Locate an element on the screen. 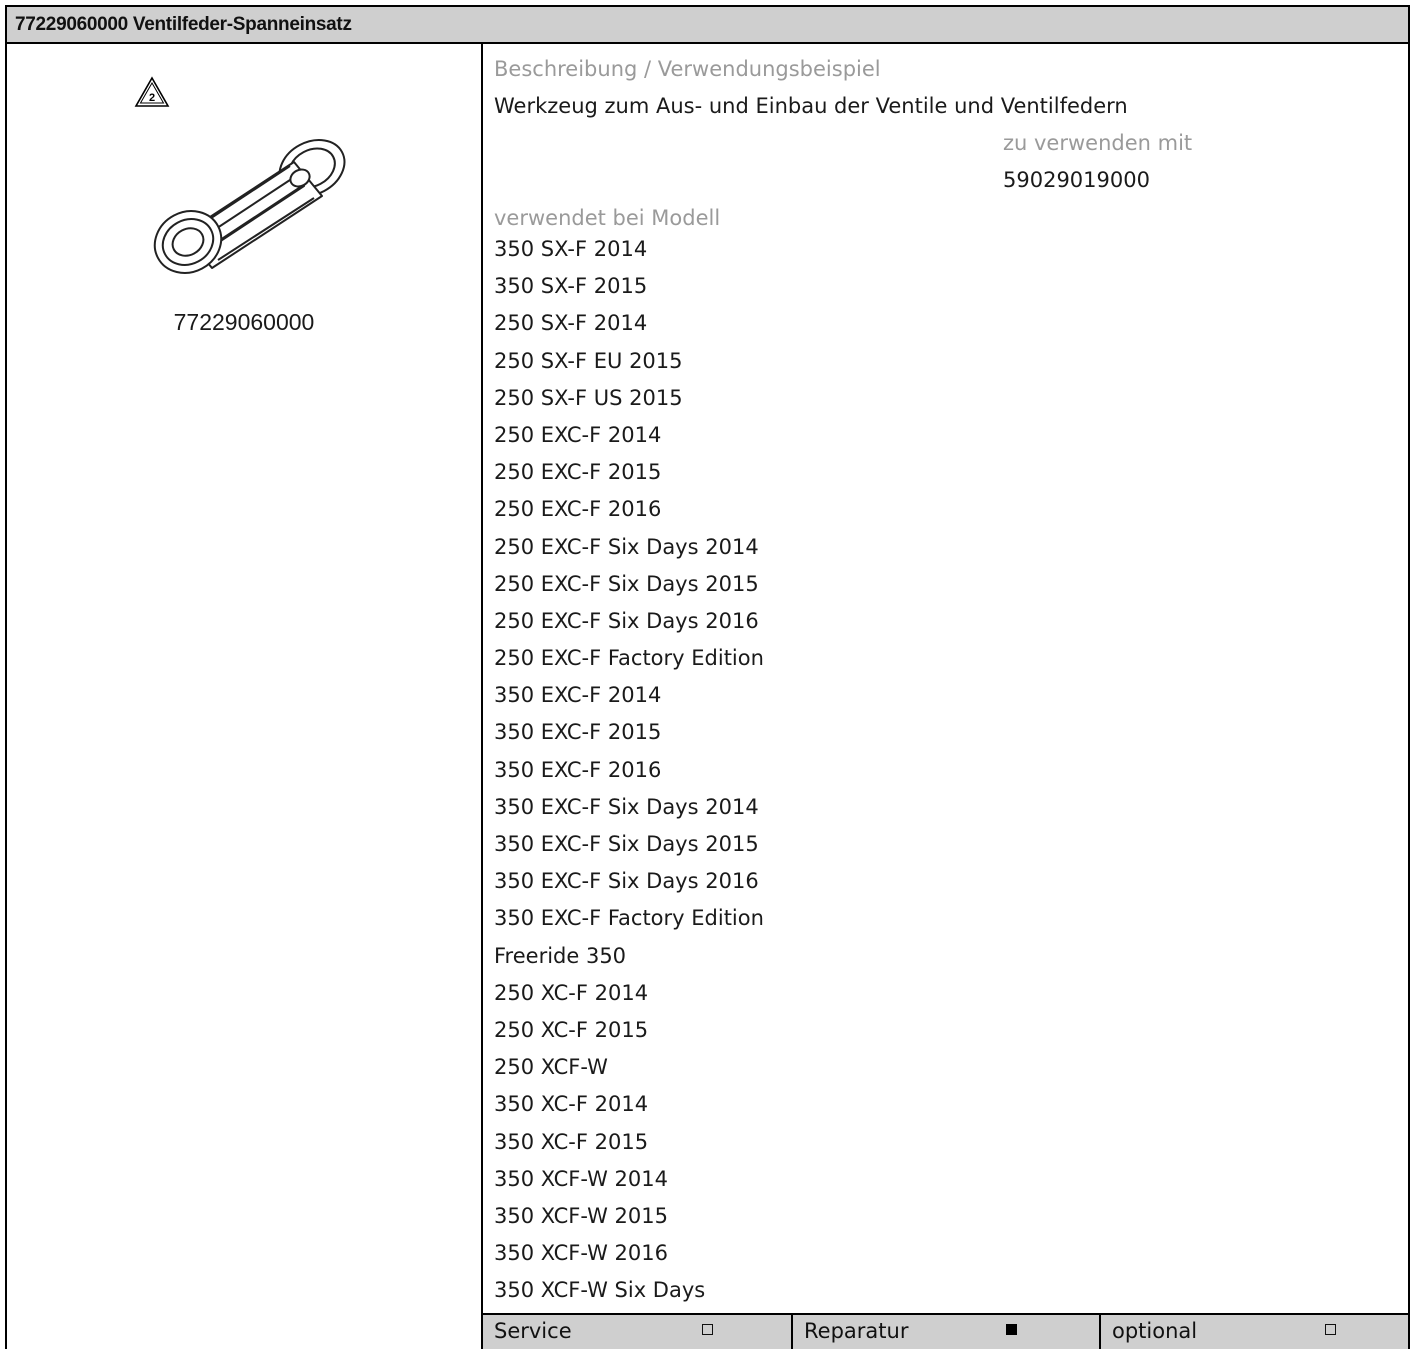 The image size is (1415, 1349). reparatur-checkbox is located at coordinates (1011, 1329).